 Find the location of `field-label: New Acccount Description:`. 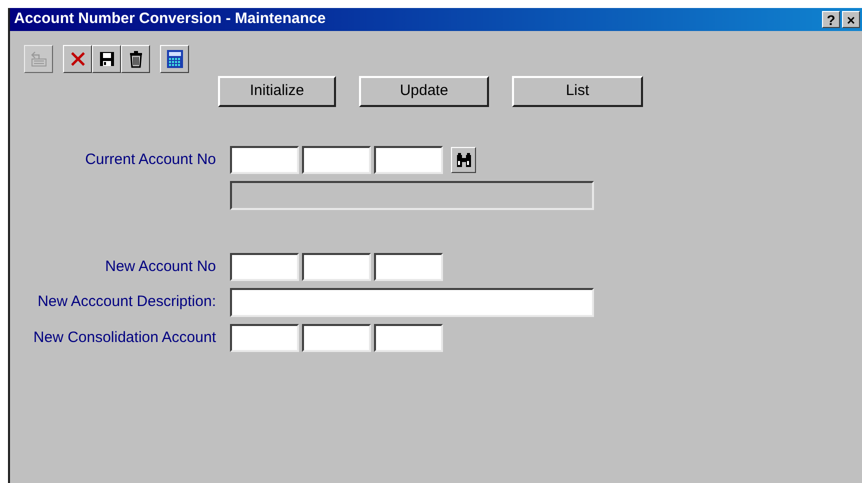

field-label: New Acccount Description: is located at coordinates (126, 302).